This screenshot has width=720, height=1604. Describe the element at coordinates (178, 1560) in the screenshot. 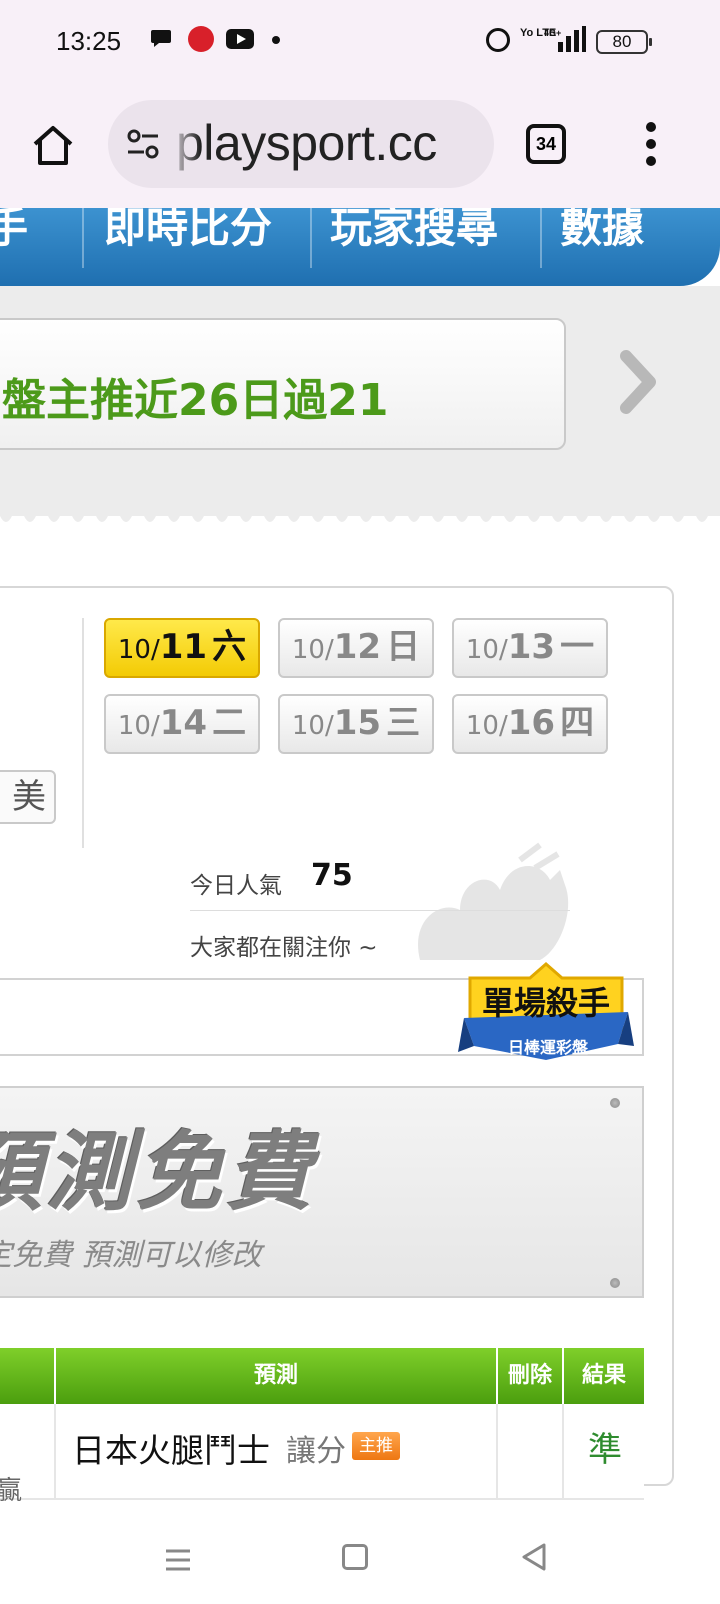

I see `recent-apps-icon` at that location.